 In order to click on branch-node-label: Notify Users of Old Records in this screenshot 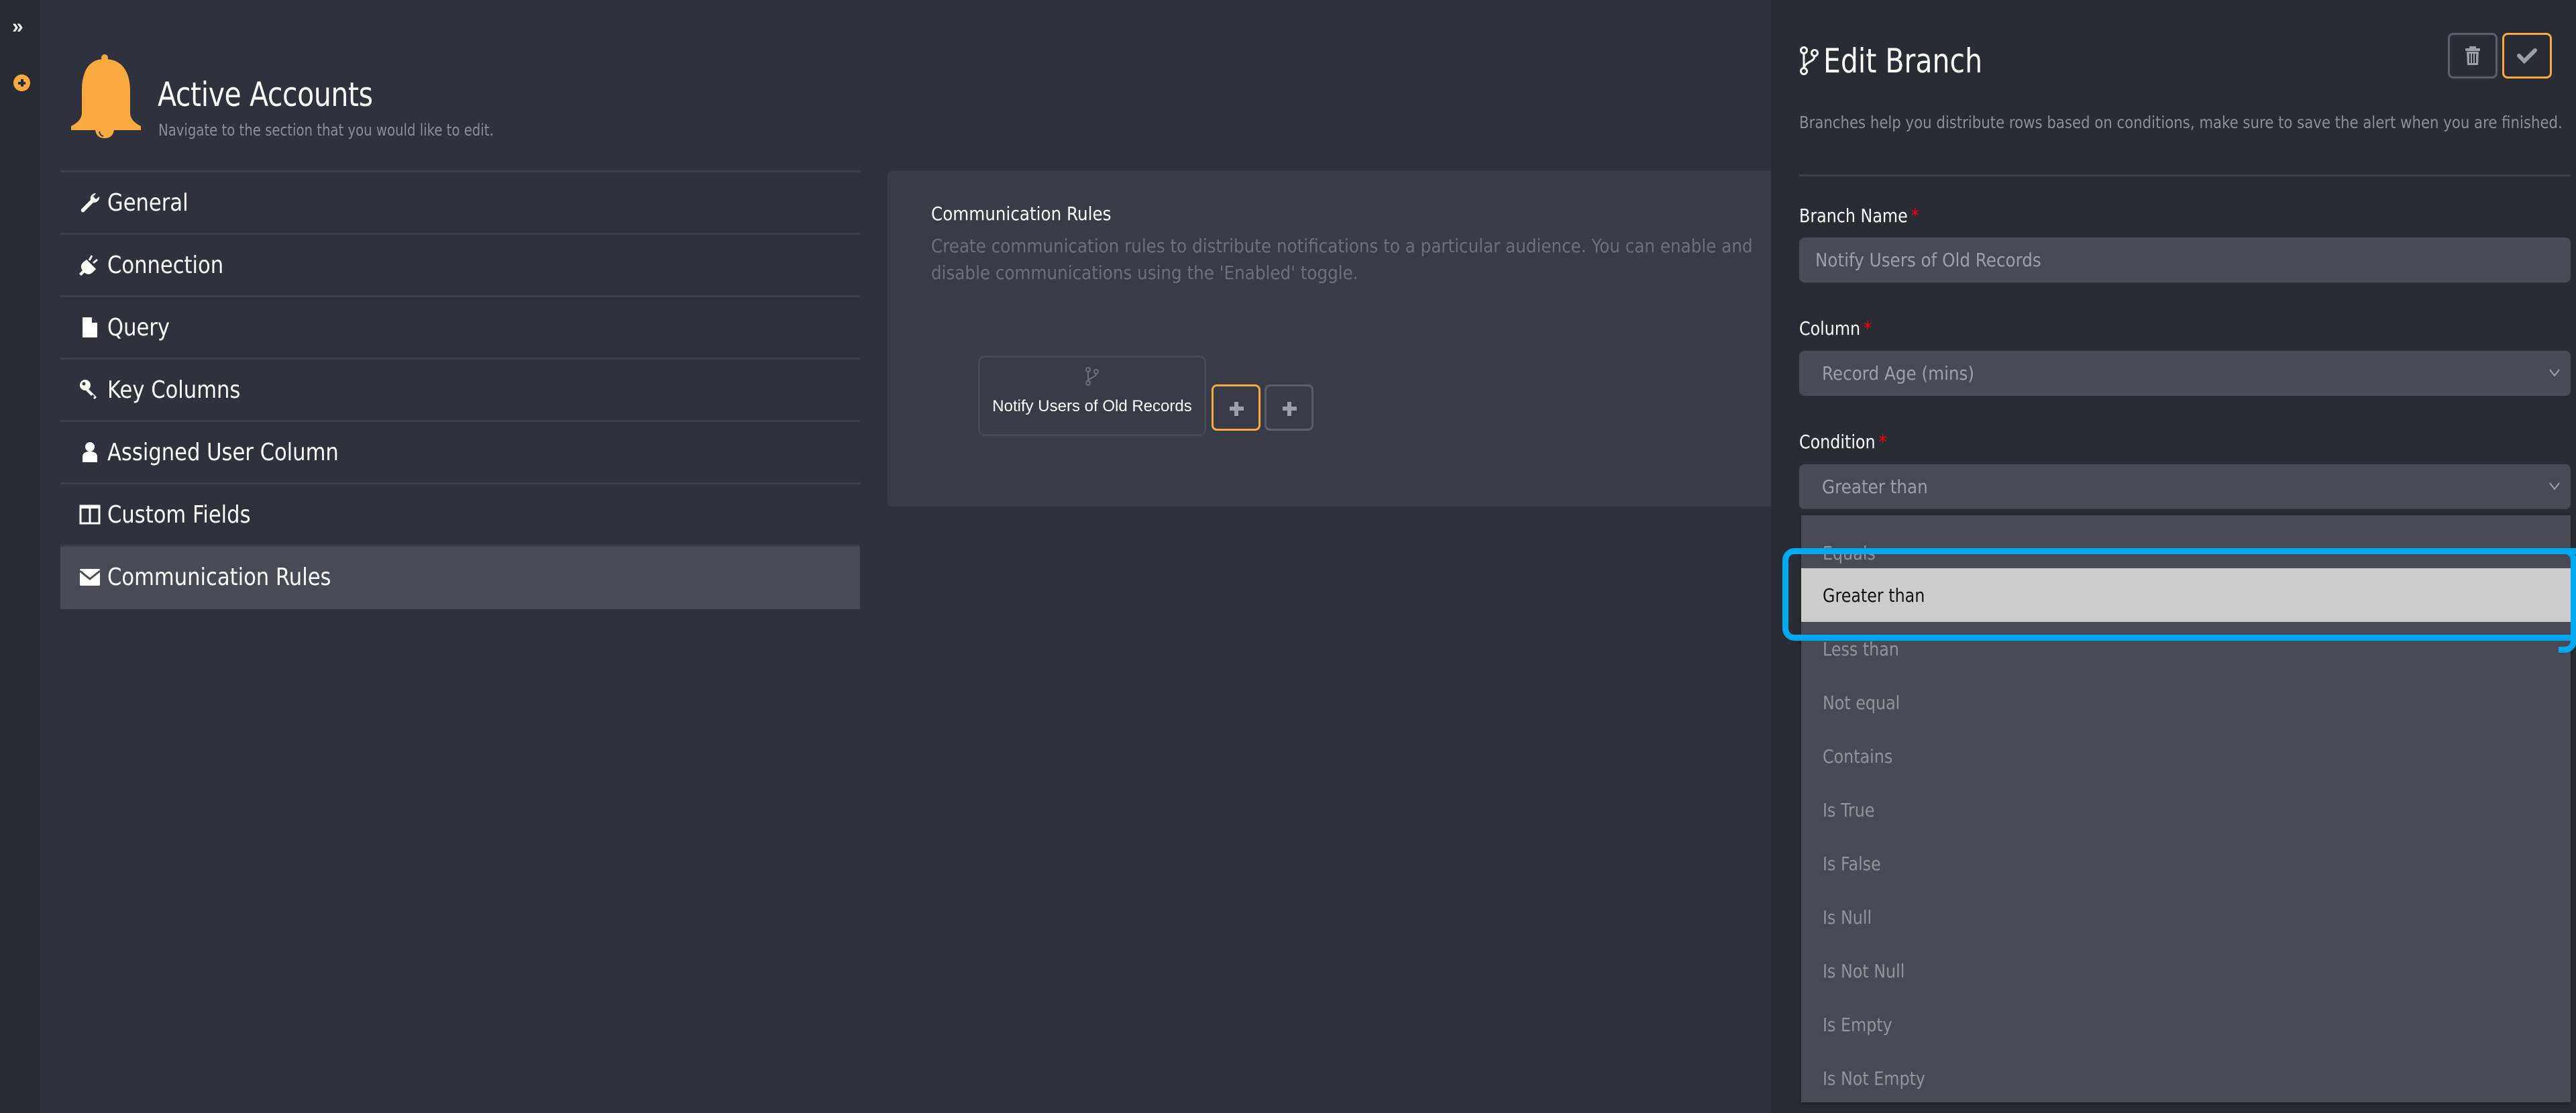, I will do `click(1092, 406)`.